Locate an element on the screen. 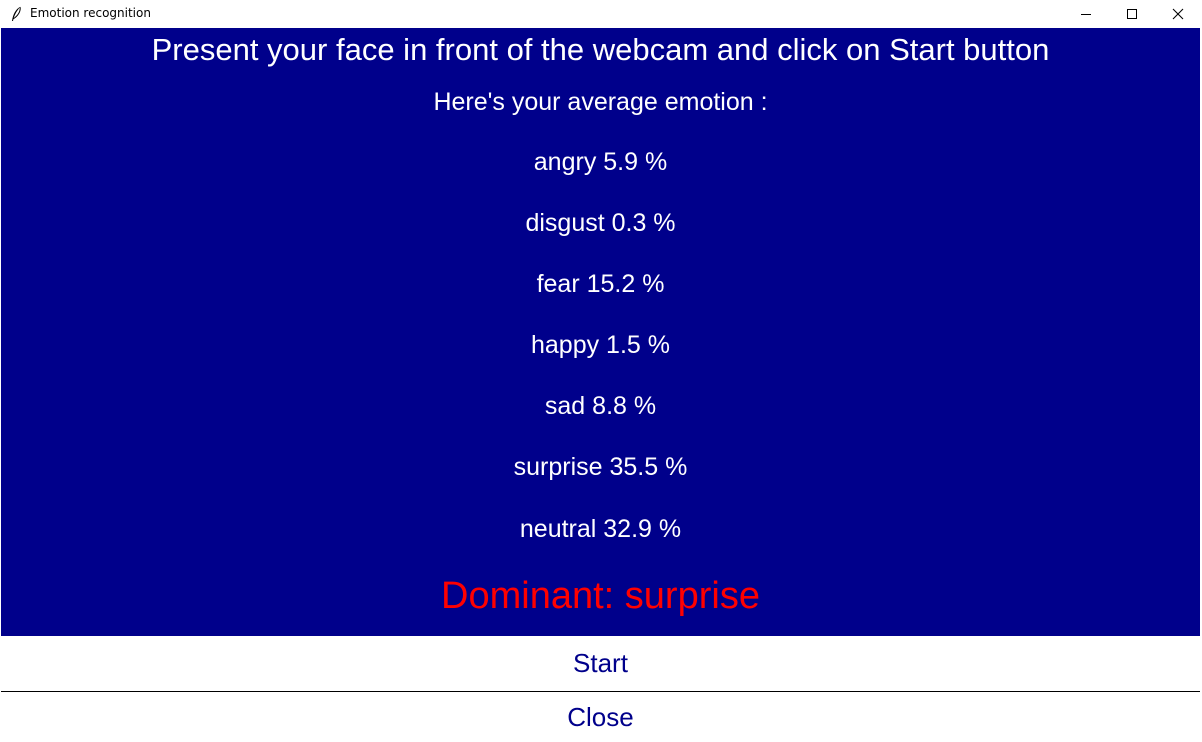 The width and height of the screenshot is (1202, 742). emotion-sad: sad 8.8 % is located at coordinates (600, 406).